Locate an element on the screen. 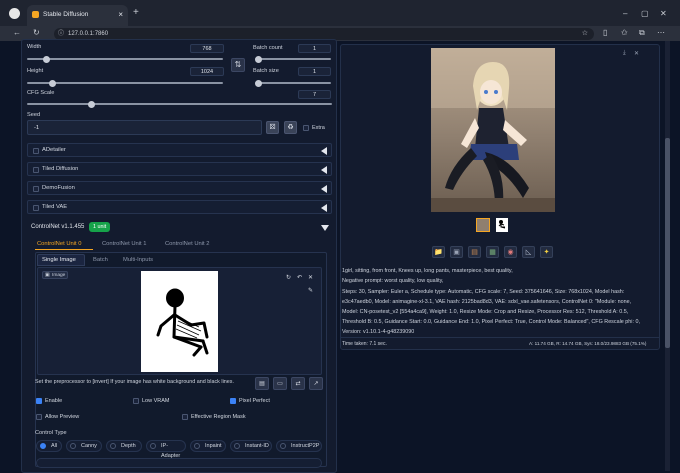 Image resolution: width=680 pixels, height=473 pixels. accordion-label: Tiled VAE is located at coordinates (55, 207).